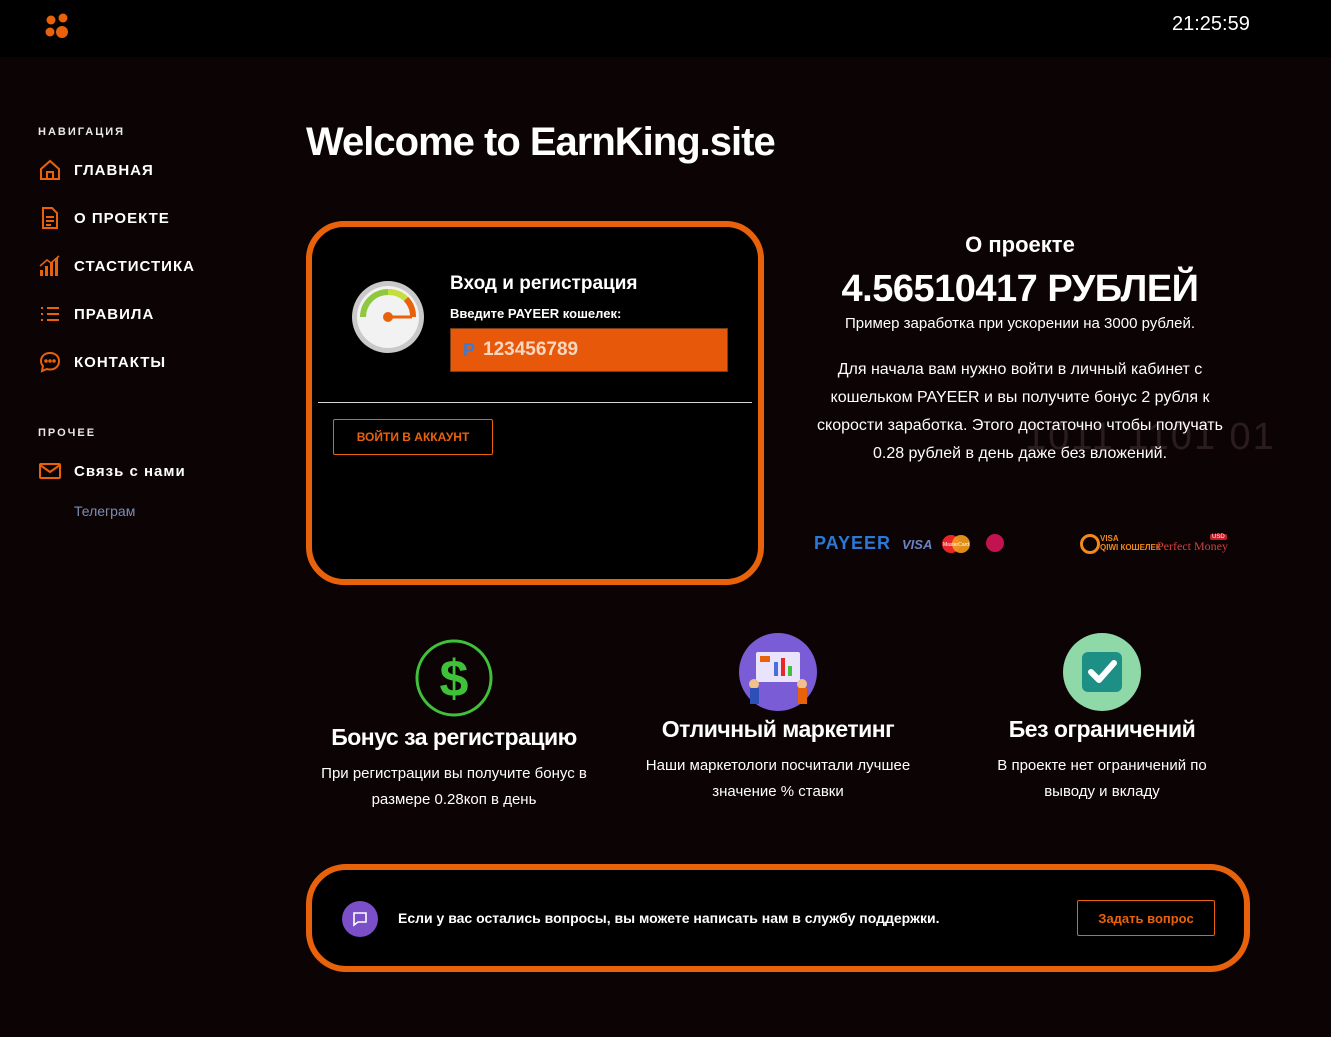 This screenshot has width=1331, height=1037. What do you see at coordinates (67, 433) in the screenshot?
I see `other-heading: ПРОЧЕЕ` at bounding box center [67, 433].